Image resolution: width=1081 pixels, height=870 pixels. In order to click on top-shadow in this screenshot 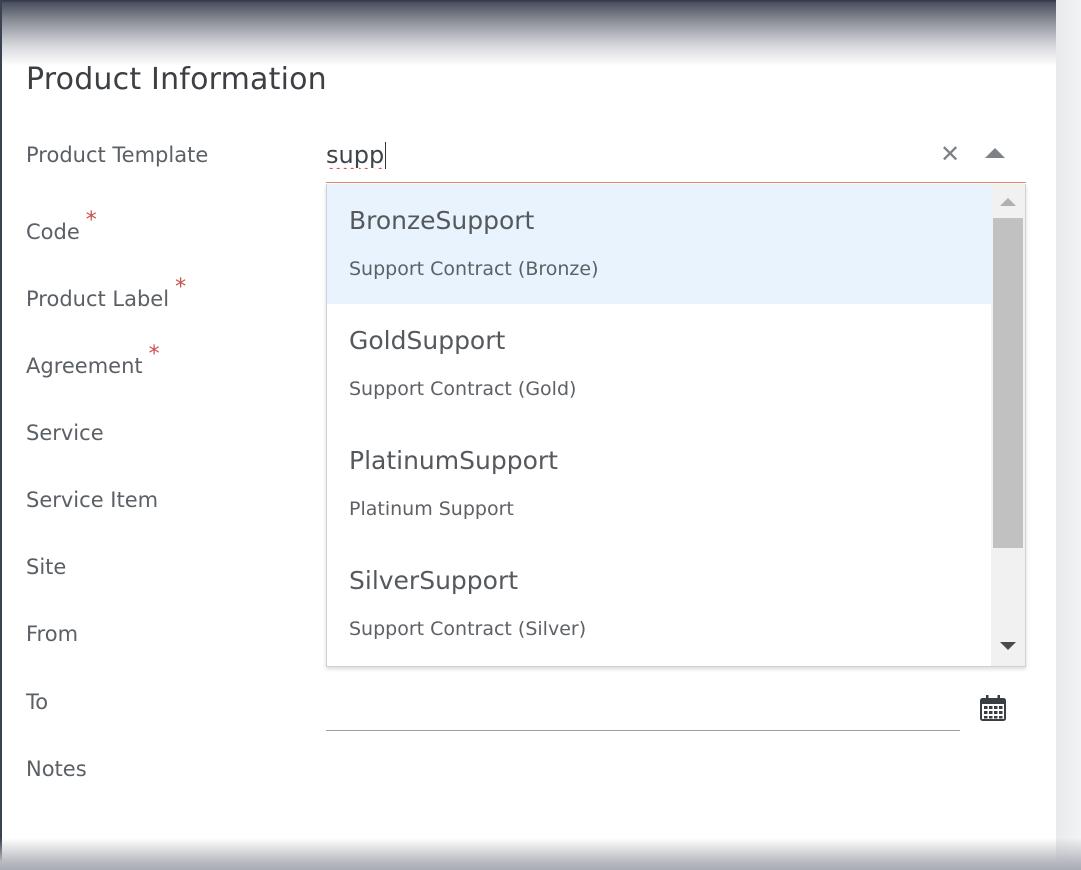, I will do `click(540, 33)`.